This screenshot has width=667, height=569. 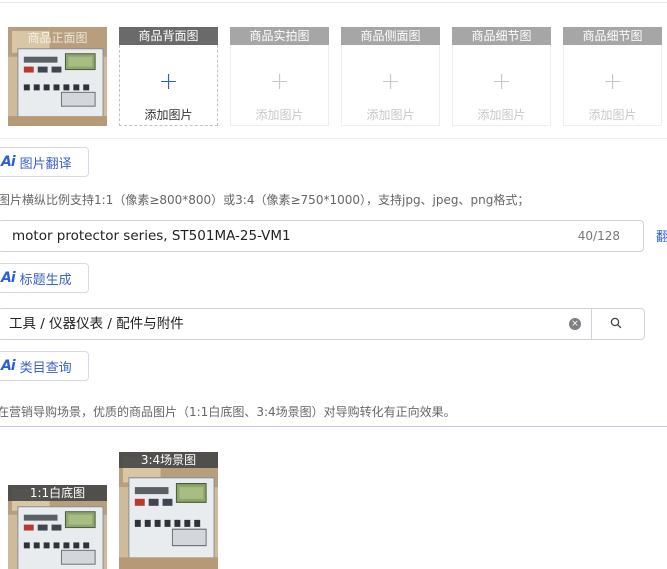 I want to click on upload-slot-detail-2: 商品细节图 + 添加图片, so click(x=612, y=76).